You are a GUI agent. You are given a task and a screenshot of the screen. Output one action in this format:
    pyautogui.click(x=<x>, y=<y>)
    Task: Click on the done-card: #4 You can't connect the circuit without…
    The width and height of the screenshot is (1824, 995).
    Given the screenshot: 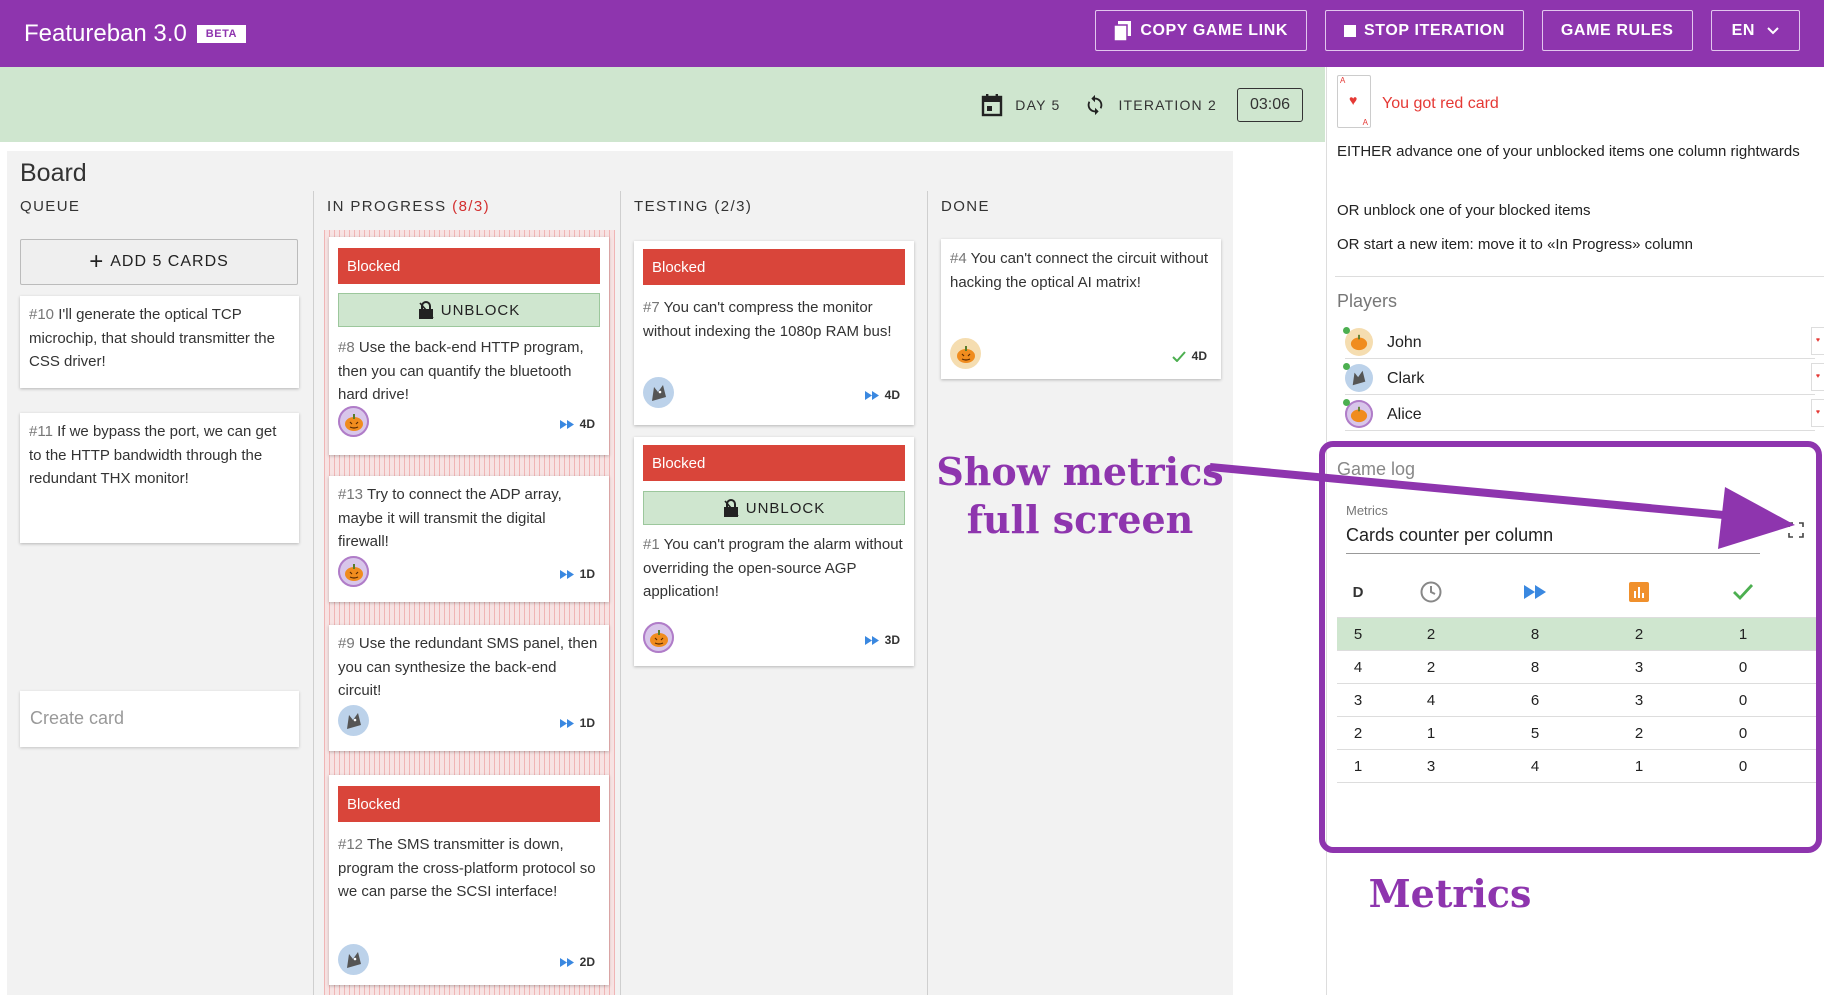 What is the action you would take?
    pyautogui.click(x=1081, y=309)
    